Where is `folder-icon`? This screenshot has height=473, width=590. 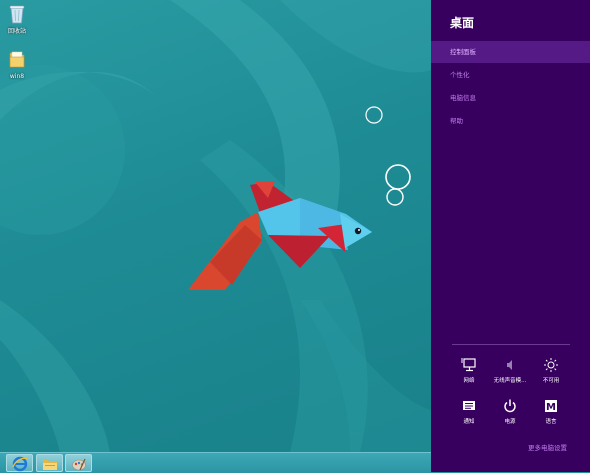 folder-icon is located at coordinates (17, 60).